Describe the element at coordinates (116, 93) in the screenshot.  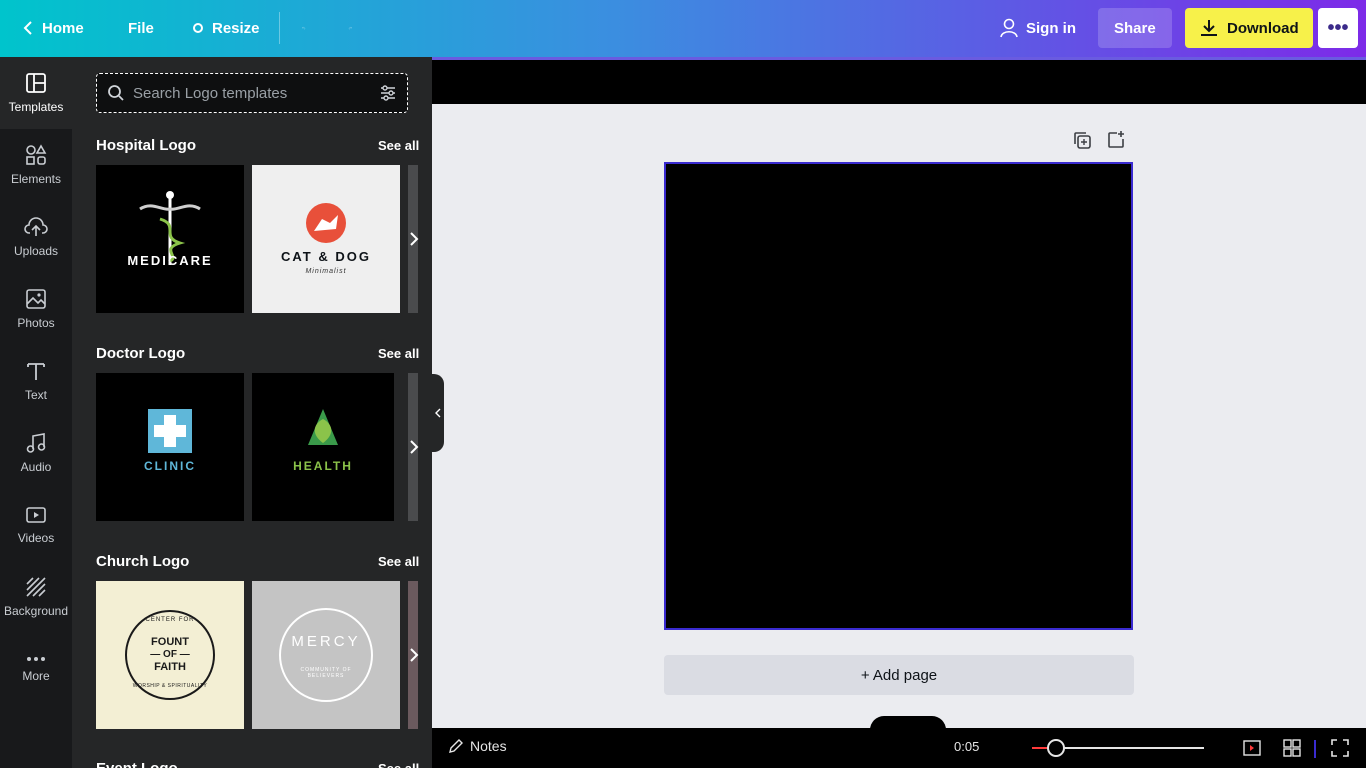
I see `search-icon` at that location.